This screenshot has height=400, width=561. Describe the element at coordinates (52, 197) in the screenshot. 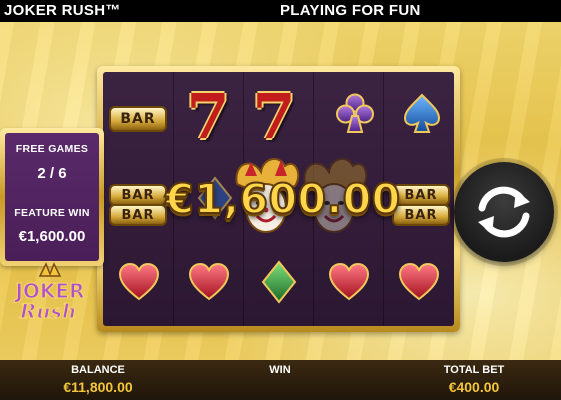

I see `free-games-panel: FREE GAMES 2 / 6 FEATURE WIN €1,600.00` at that location.